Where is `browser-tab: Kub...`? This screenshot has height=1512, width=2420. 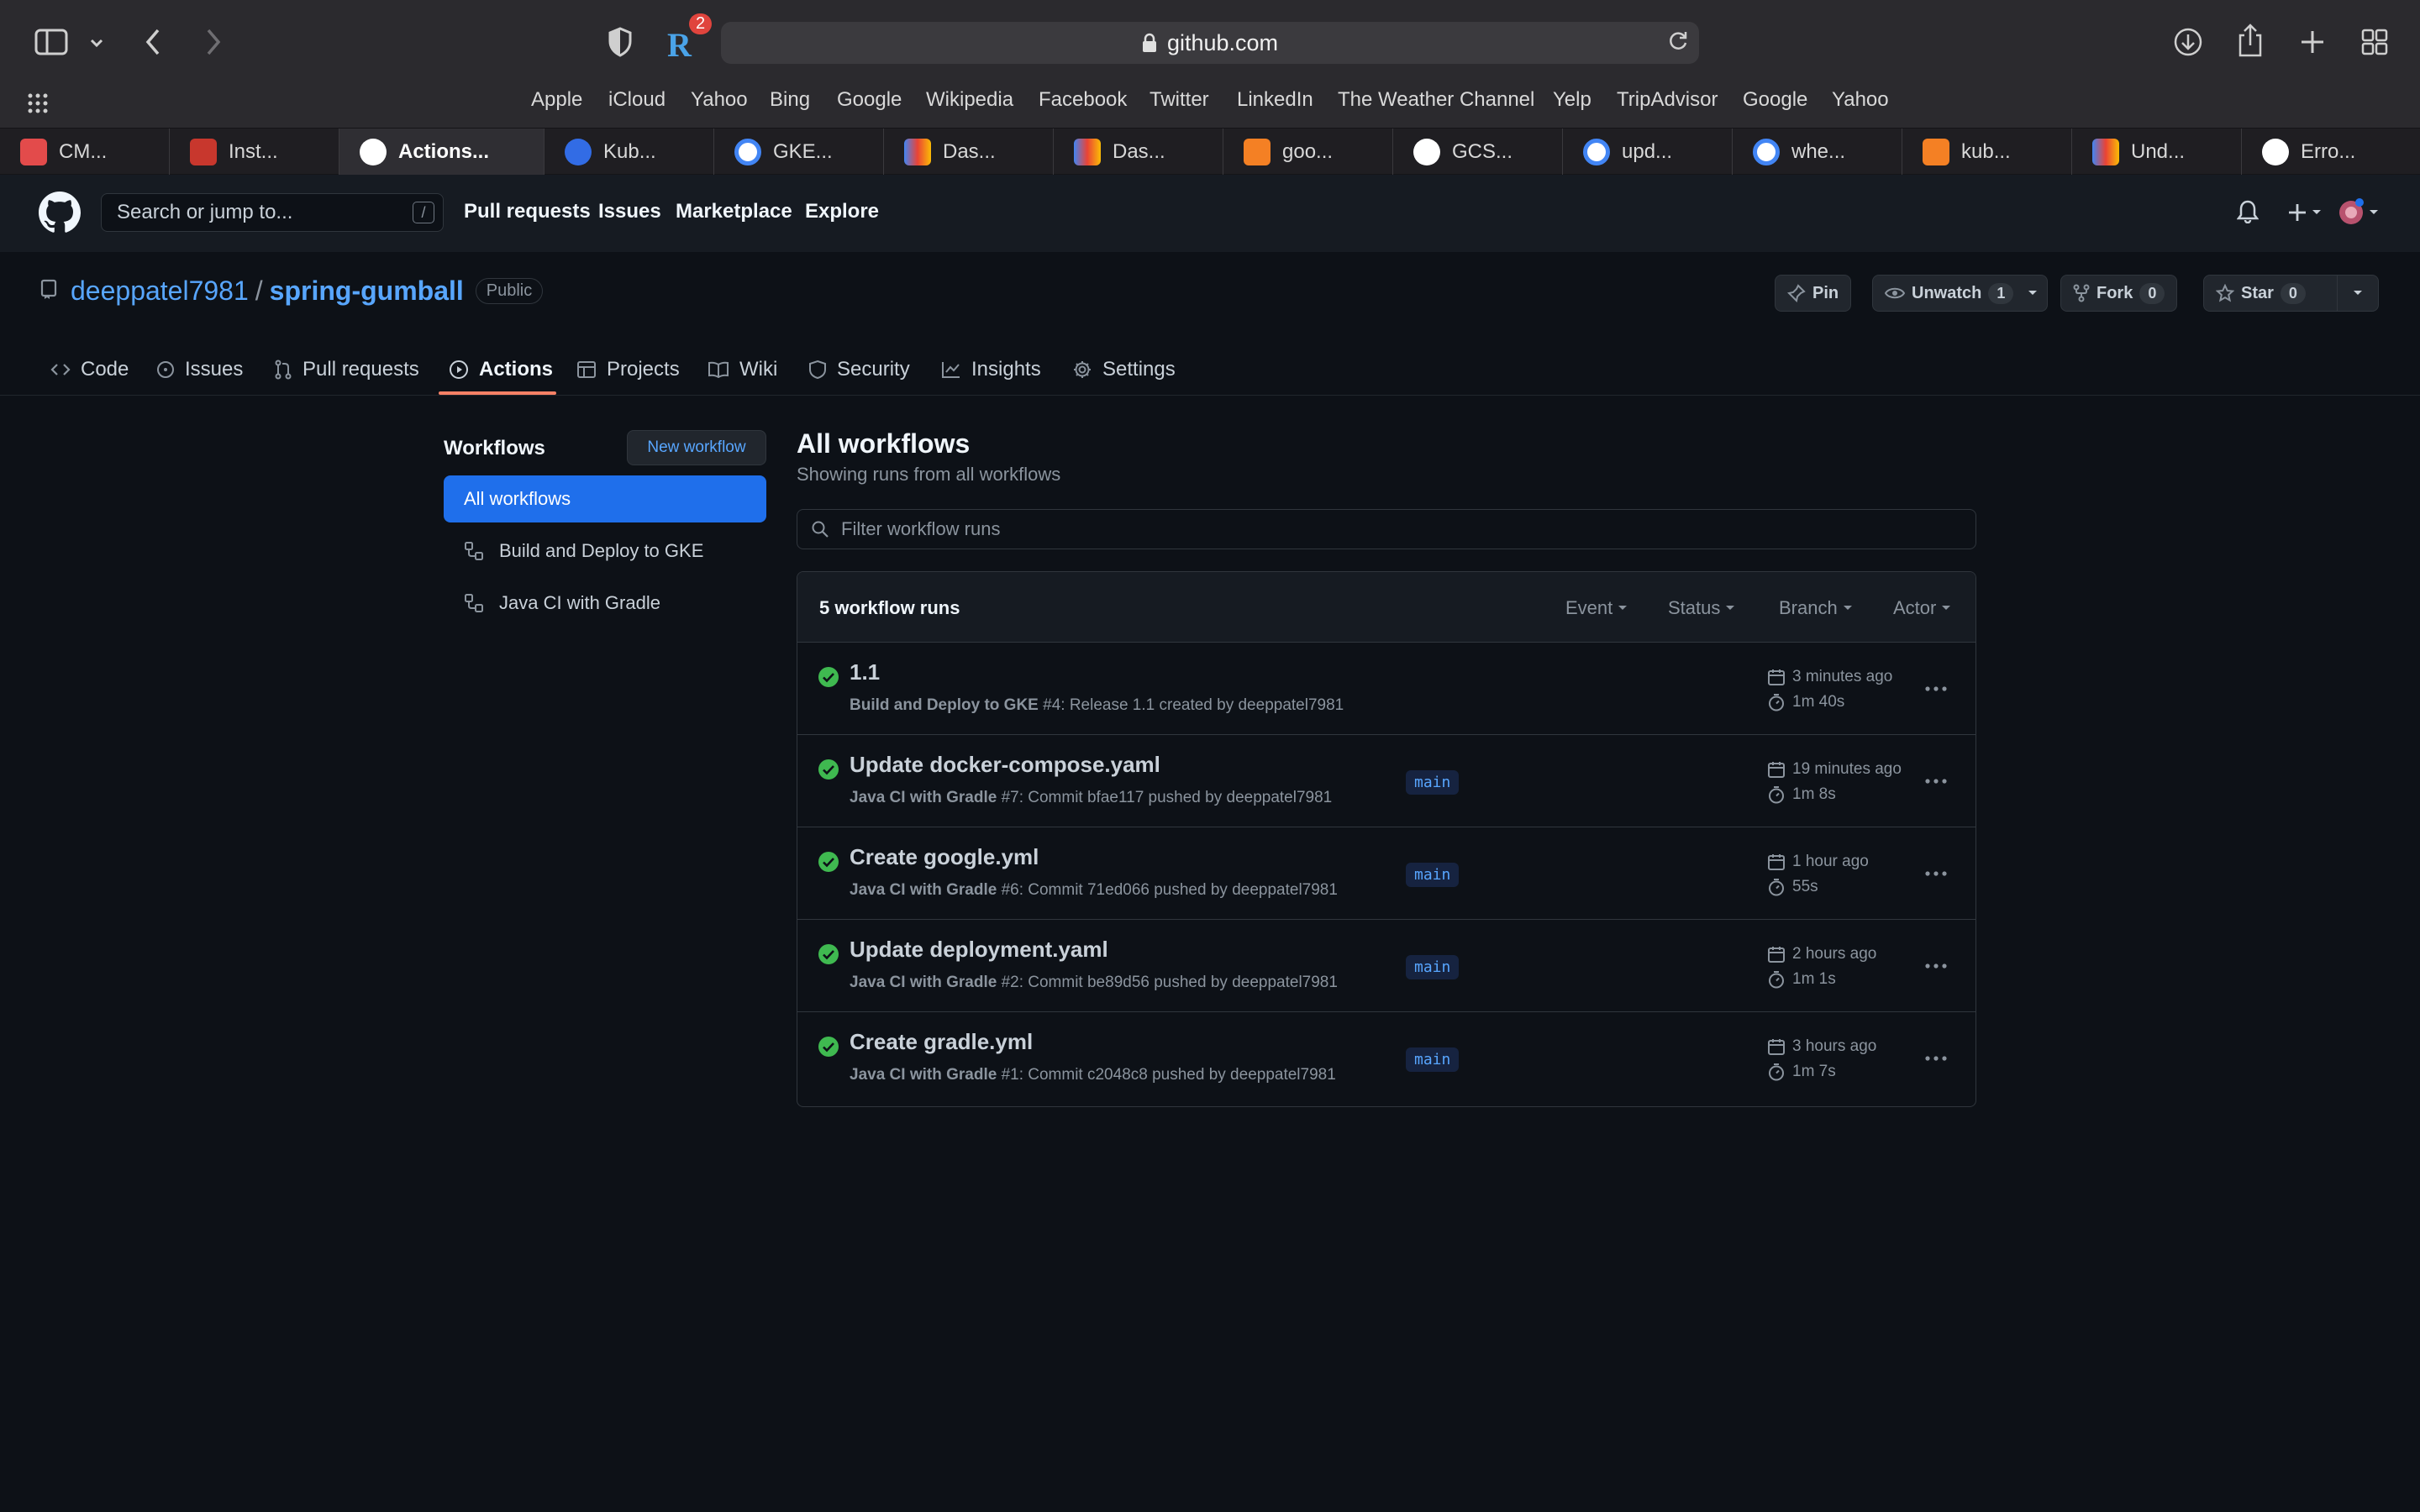
browser-tab: Kub... is located at coordinates (629, 152).